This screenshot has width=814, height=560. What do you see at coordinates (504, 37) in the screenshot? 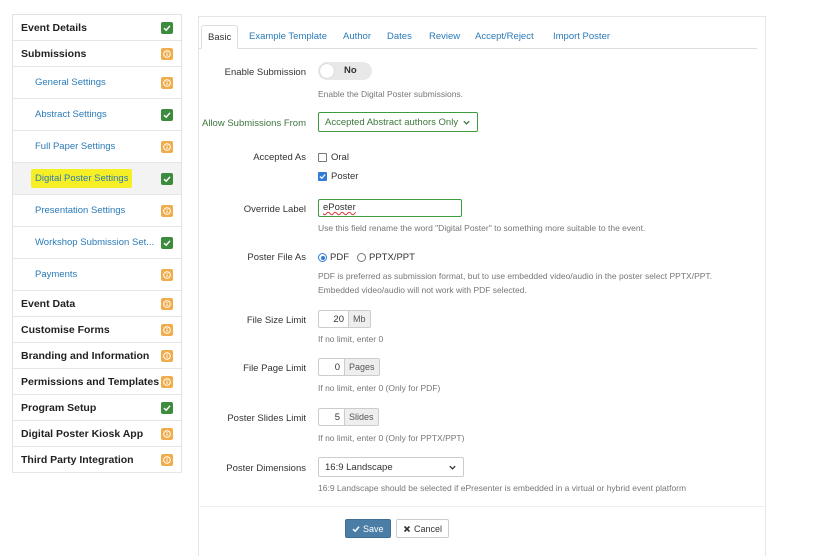
I see `tab-accept-reject: Accept/Reject` at bounding box center [504, 37].